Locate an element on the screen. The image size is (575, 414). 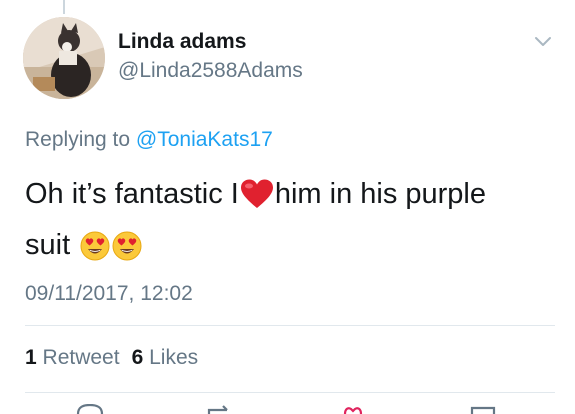
engagement-stats: 1 Retweet 6 Likes is located at coordinates (111, 358).